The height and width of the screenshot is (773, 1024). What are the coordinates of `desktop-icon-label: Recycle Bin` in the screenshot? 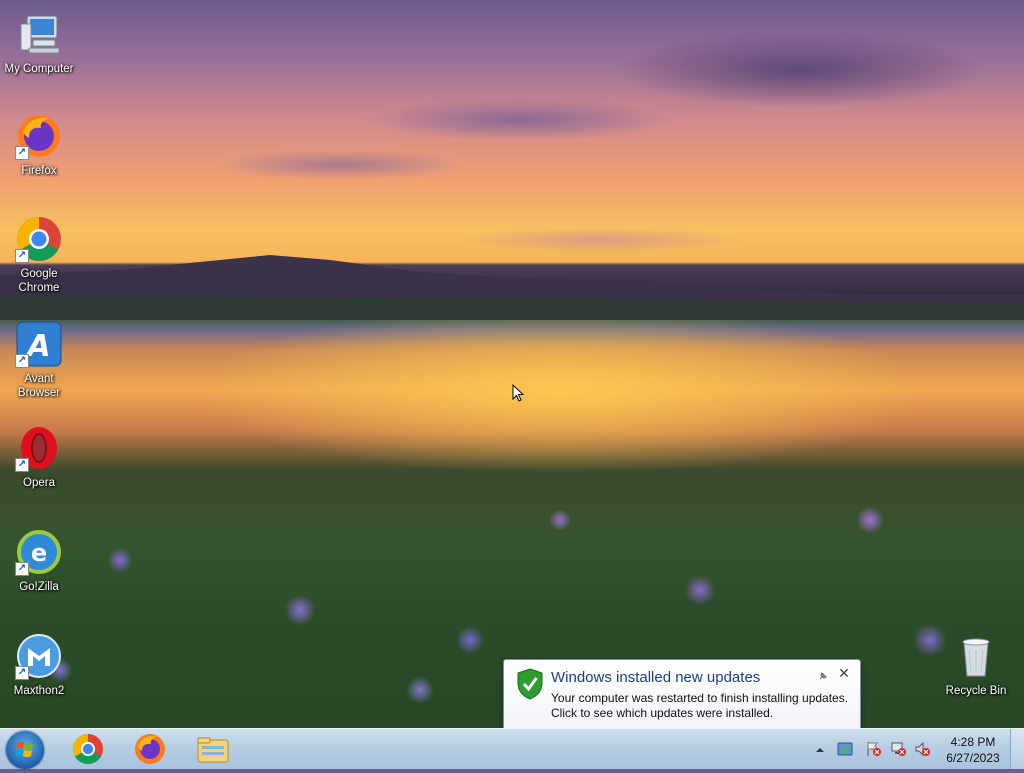 It's located at (976, 691).